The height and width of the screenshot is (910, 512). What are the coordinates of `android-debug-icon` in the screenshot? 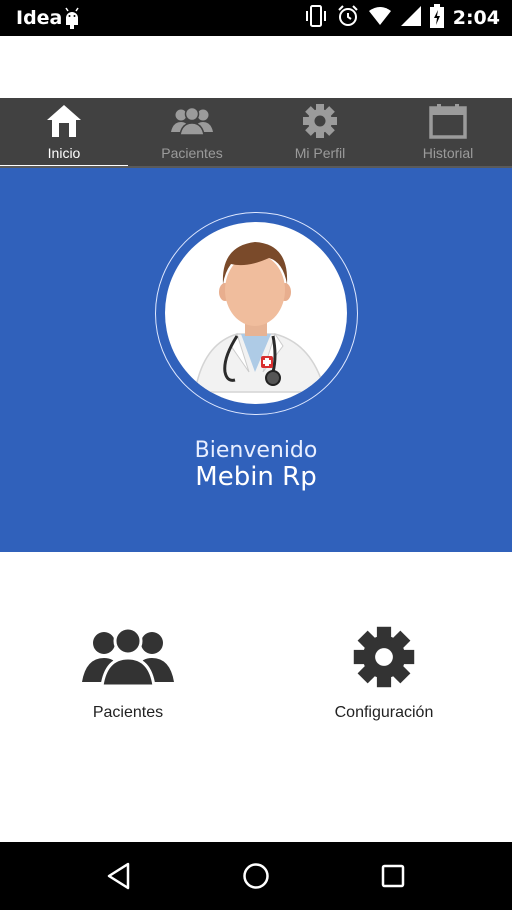 It's located at (72, 20).